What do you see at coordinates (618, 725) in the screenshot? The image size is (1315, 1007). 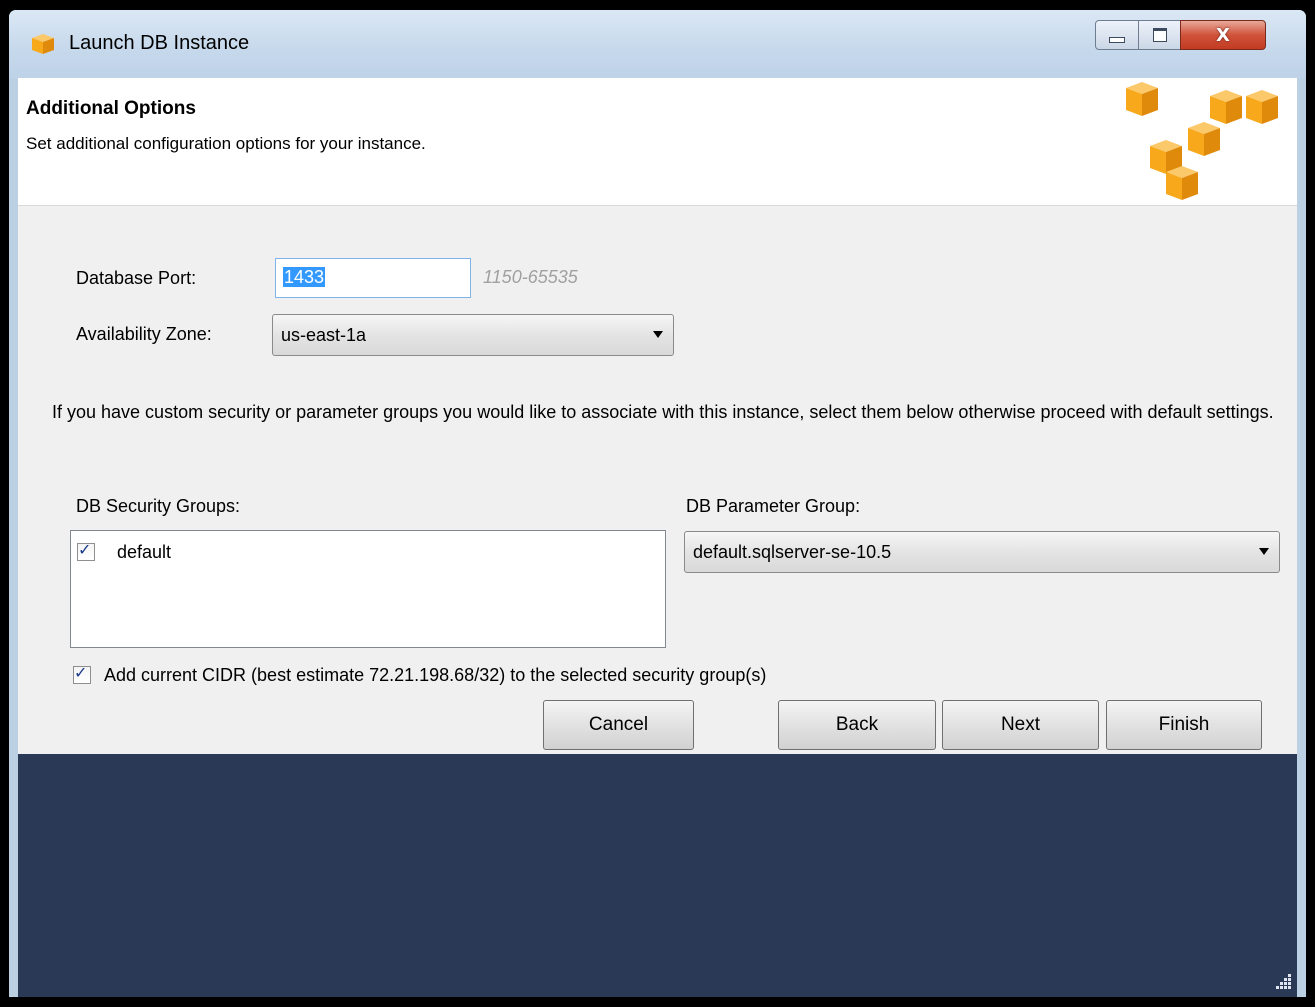 I see `cancel-button: Cancel` at bounding box center [618, 725].